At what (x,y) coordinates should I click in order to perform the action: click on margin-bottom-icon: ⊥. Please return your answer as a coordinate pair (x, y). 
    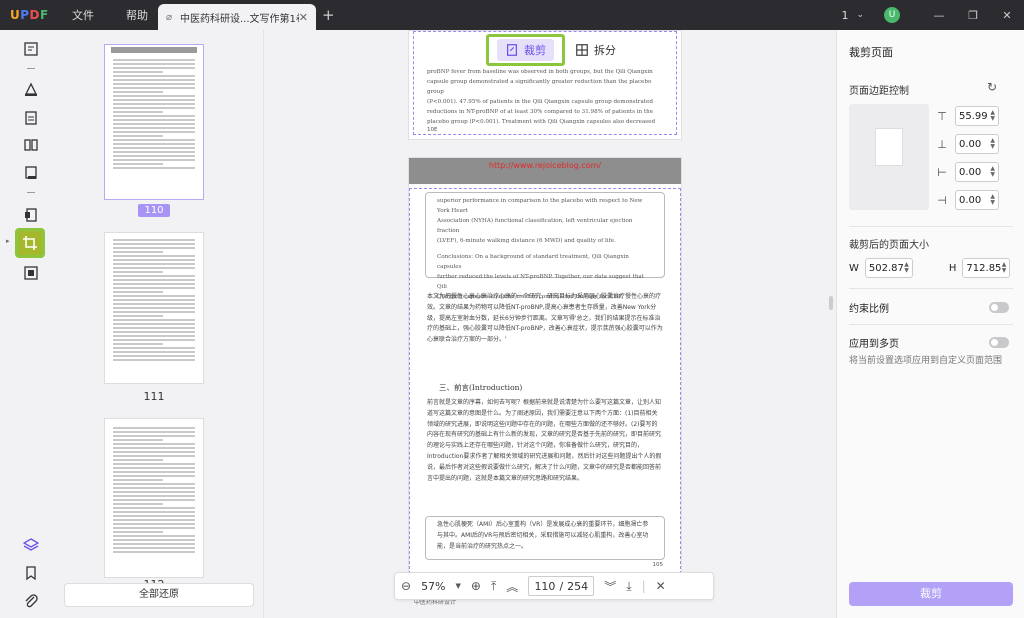
    Looking at the image, I should click on (942, 144).